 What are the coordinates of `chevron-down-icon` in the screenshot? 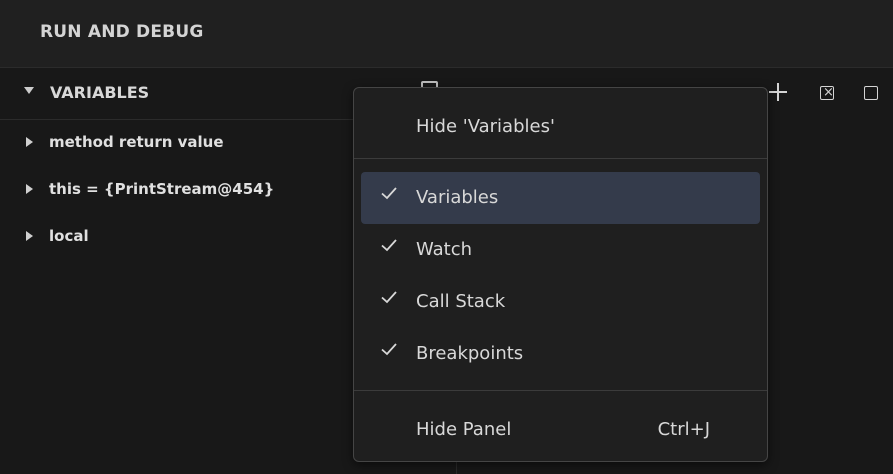 It's located at (29, 90).